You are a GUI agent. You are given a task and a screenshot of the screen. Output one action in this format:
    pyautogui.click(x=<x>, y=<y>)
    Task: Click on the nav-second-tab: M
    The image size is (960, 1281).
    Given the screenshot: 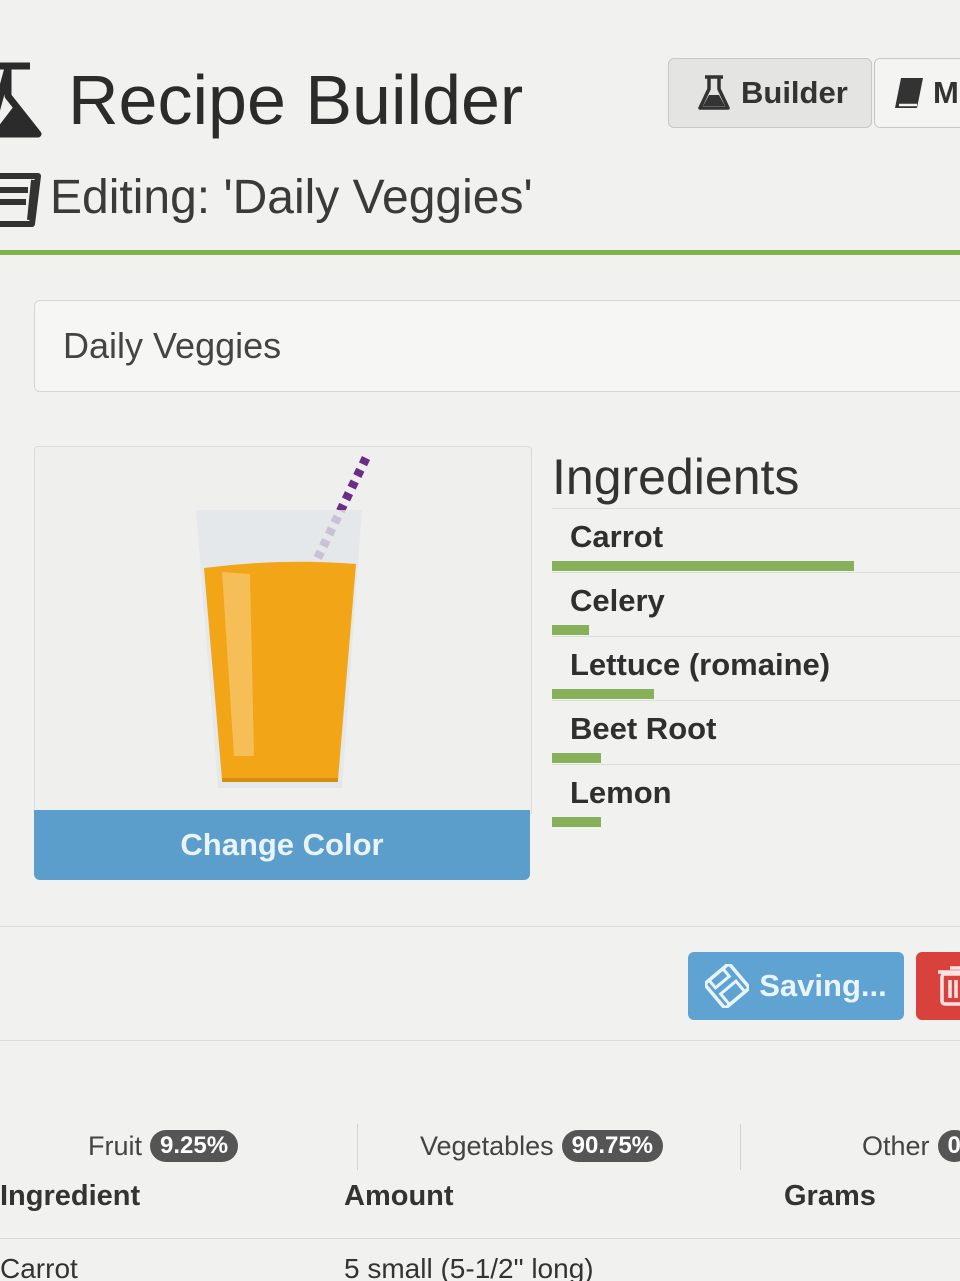 What is the action you would take?
    pyautogui.click(x=917, y=93)
    